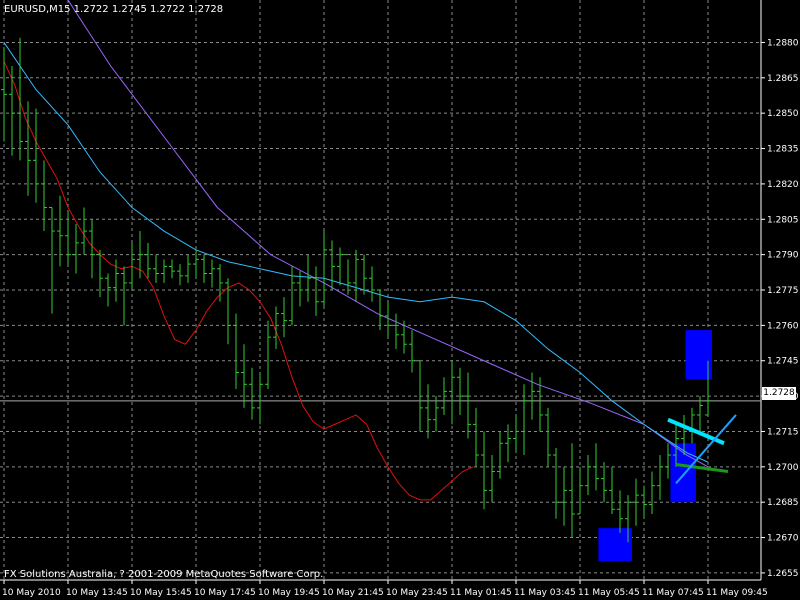 Image resolution: width=800 pixels, height=600 pixels. Describe the element at coordinates (783, 220) in the screenshot. I see `y-tick-label: 1.2805` at that location.